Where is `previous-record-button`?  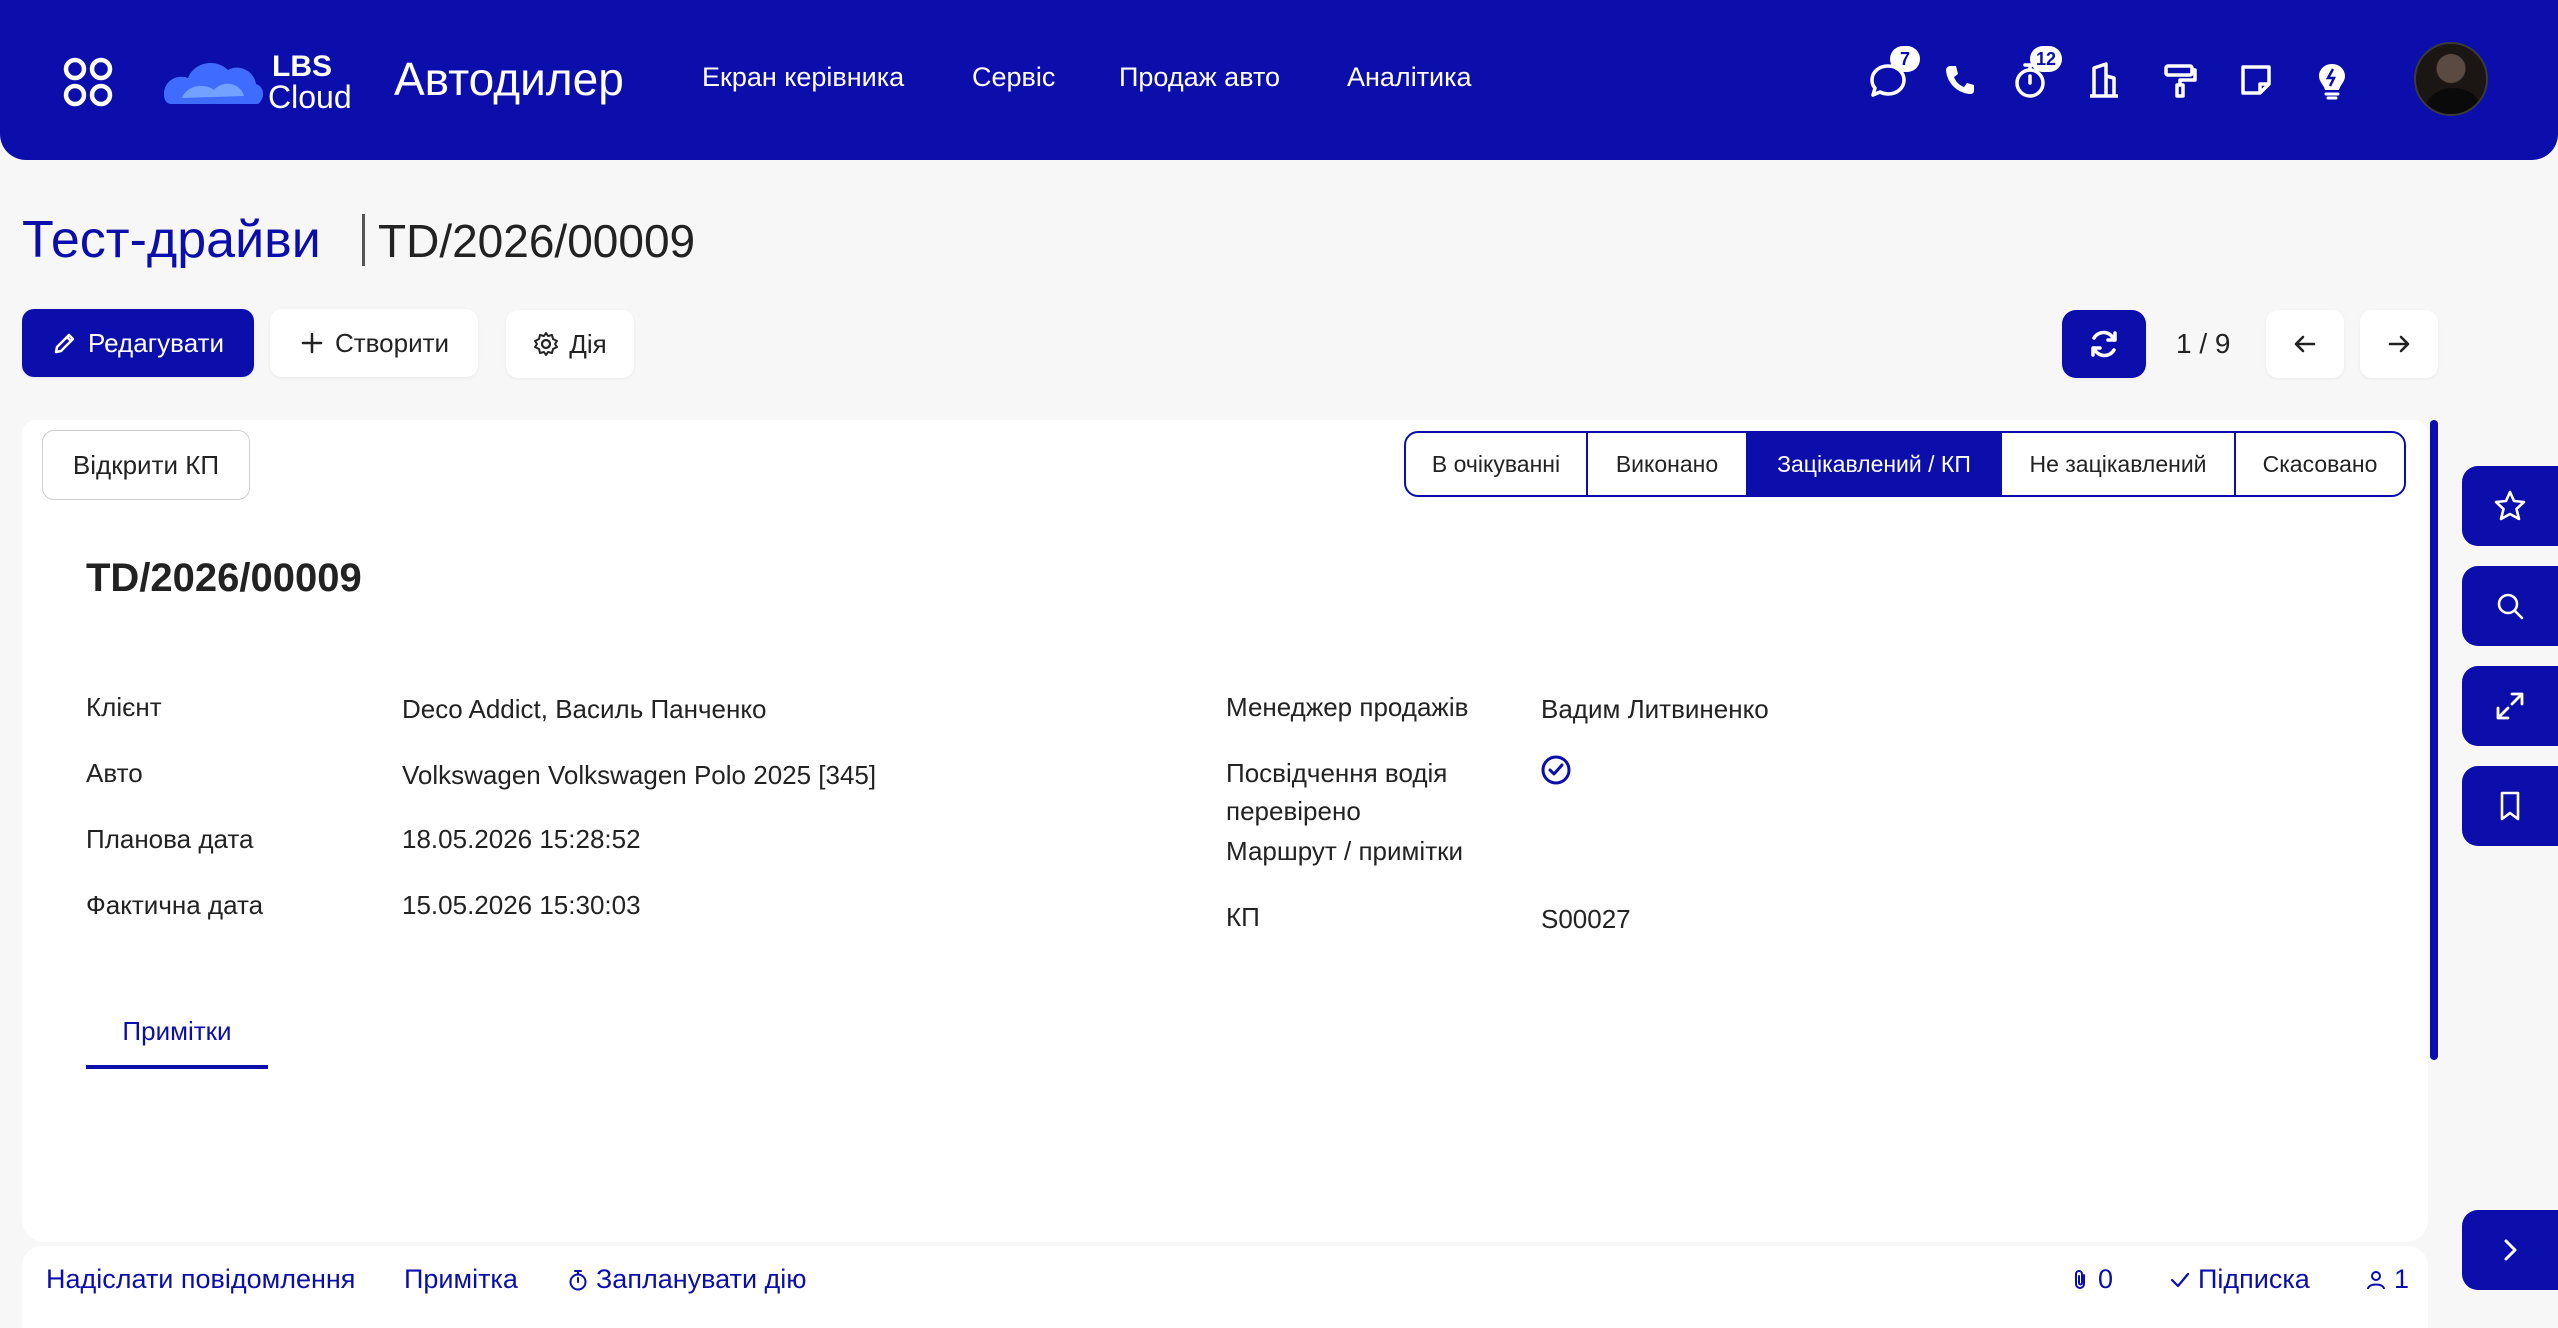 previous-record-button is located at coordinates (2305, 344).